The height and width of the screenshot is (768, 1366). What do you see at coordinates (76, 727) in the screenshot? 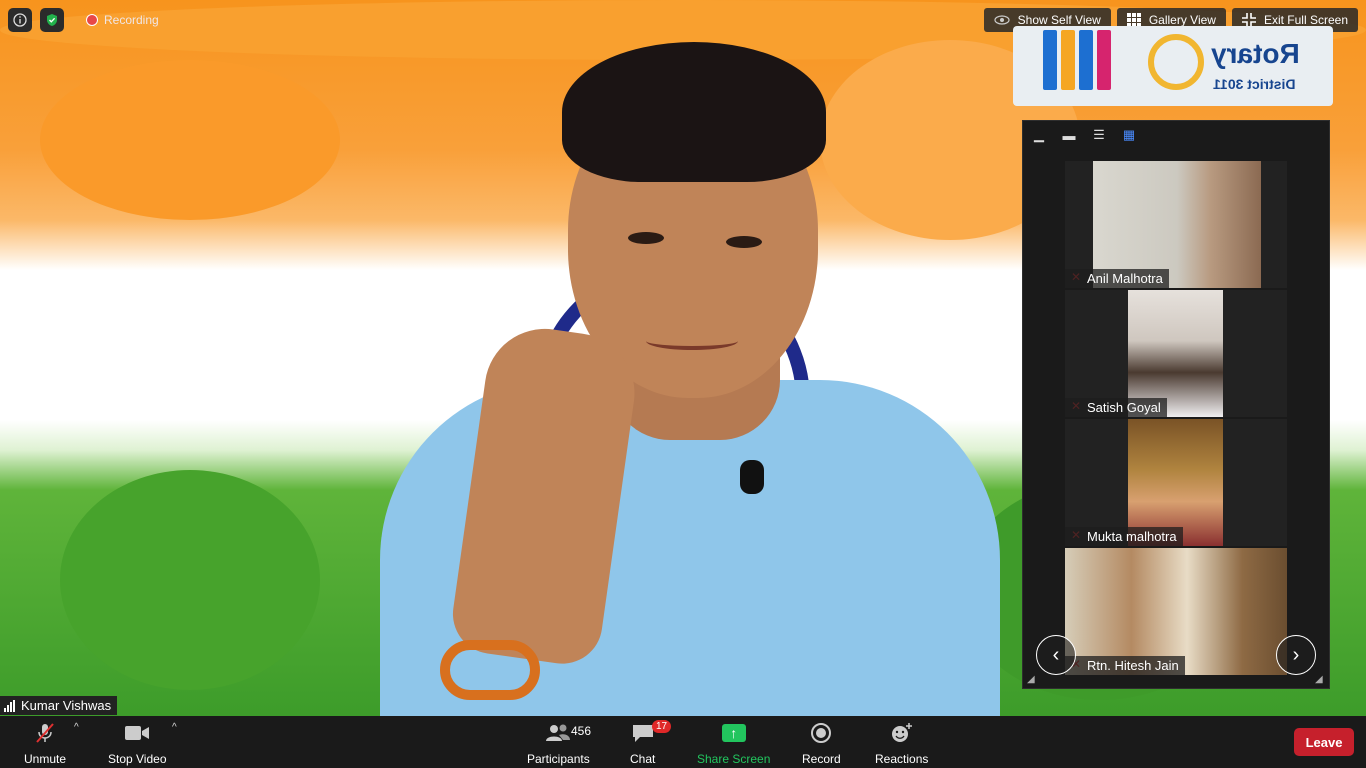
I see `audio-options-caret-icon: ^` at bounding box center [76, 727].